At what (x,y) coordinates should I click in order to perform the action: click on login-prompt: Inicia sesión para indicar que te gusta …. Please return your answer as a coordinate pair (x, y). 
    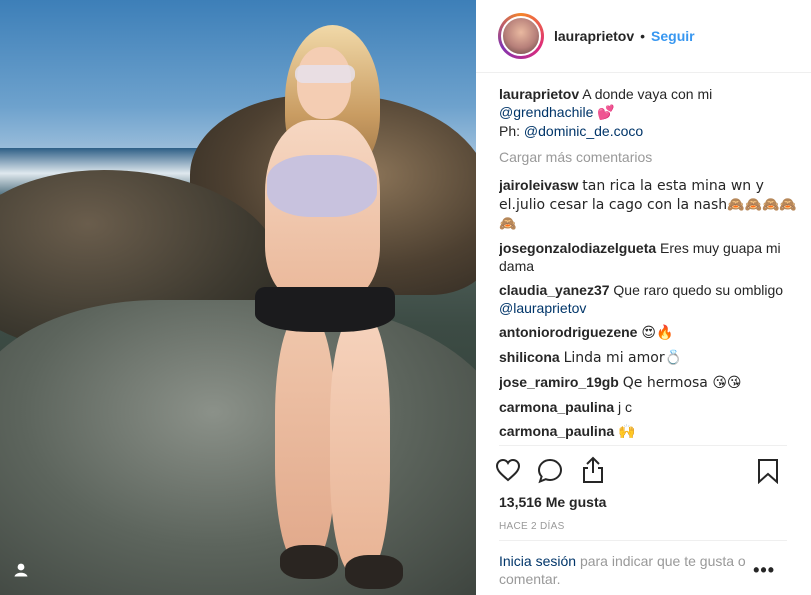
    Looking at the image, I should click on (631, 570).